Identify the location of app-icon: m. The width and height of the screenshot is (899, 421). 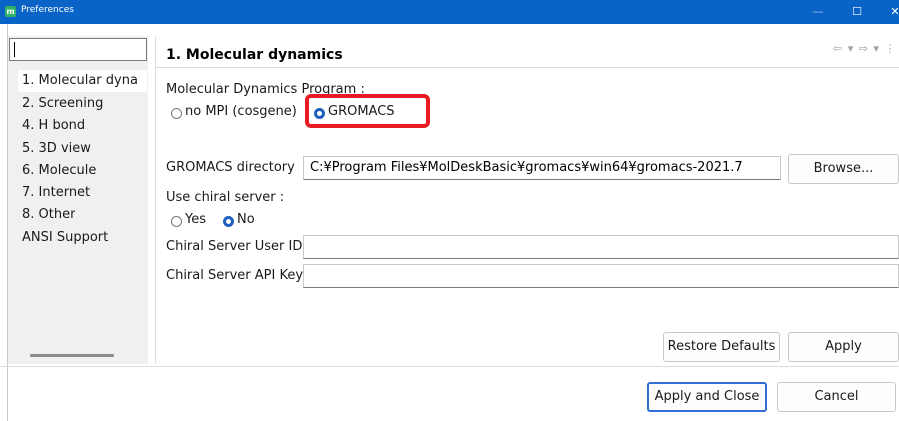
(10, 11).